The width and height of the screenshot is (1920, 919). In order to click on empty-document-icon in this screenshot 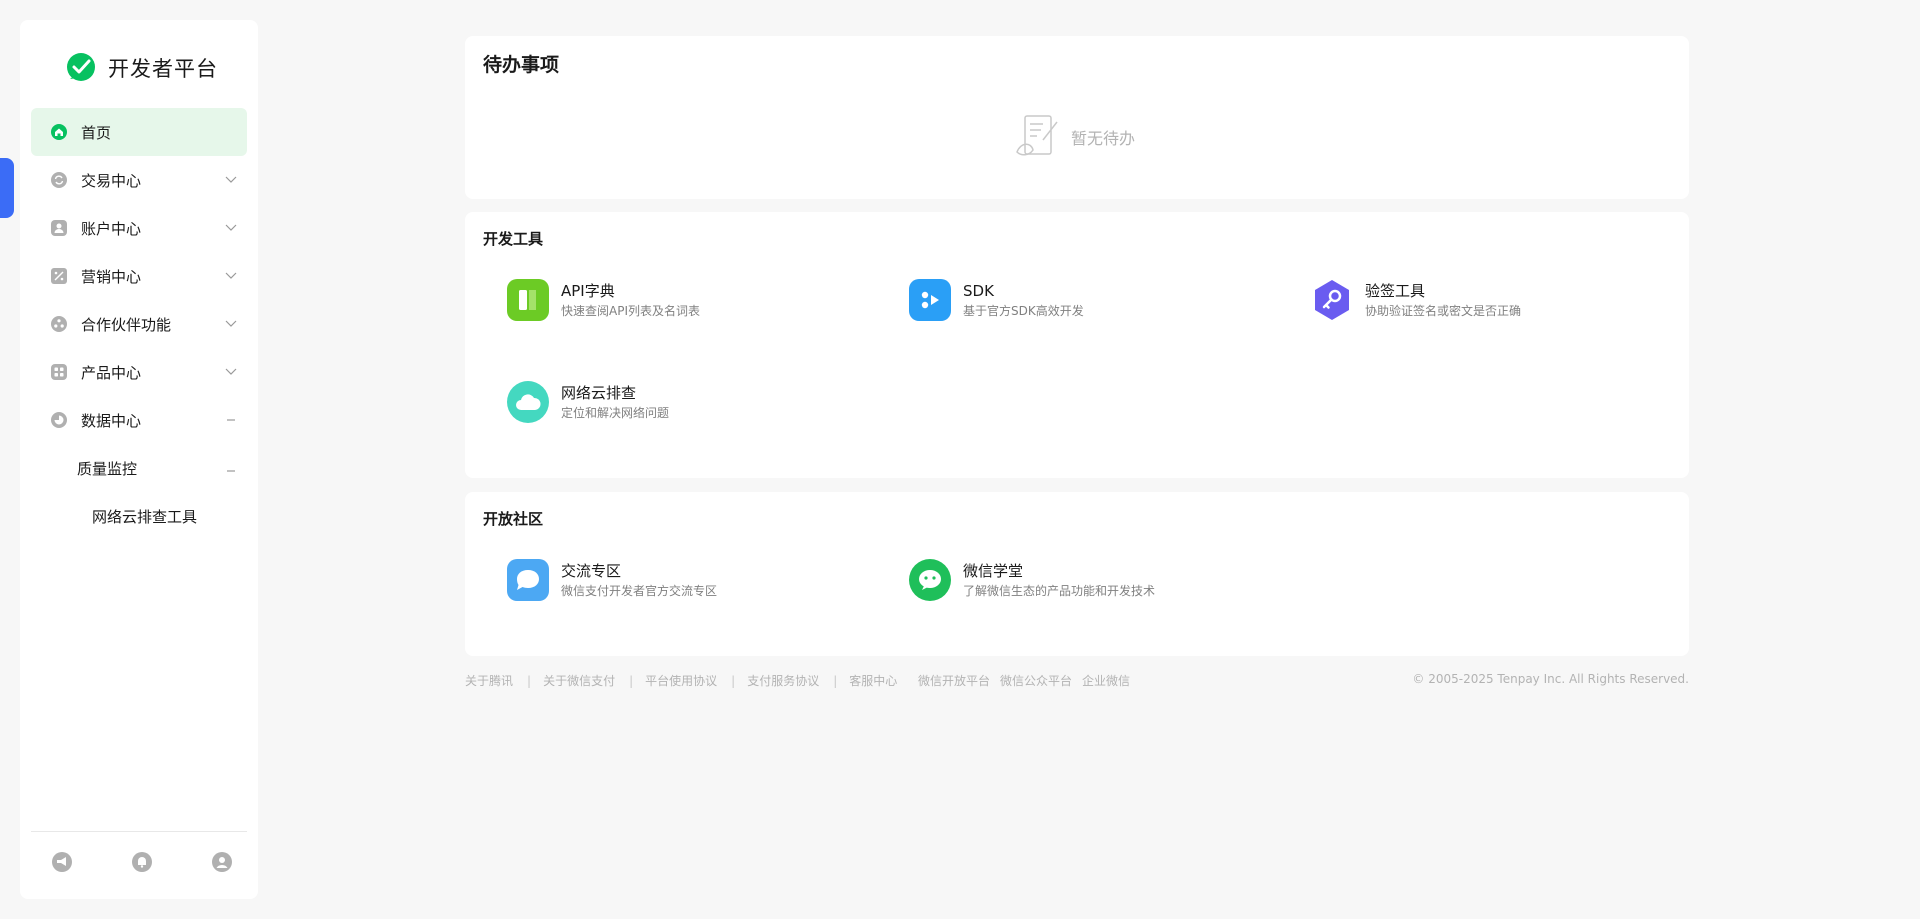, I will do `click(1038, 137)`.